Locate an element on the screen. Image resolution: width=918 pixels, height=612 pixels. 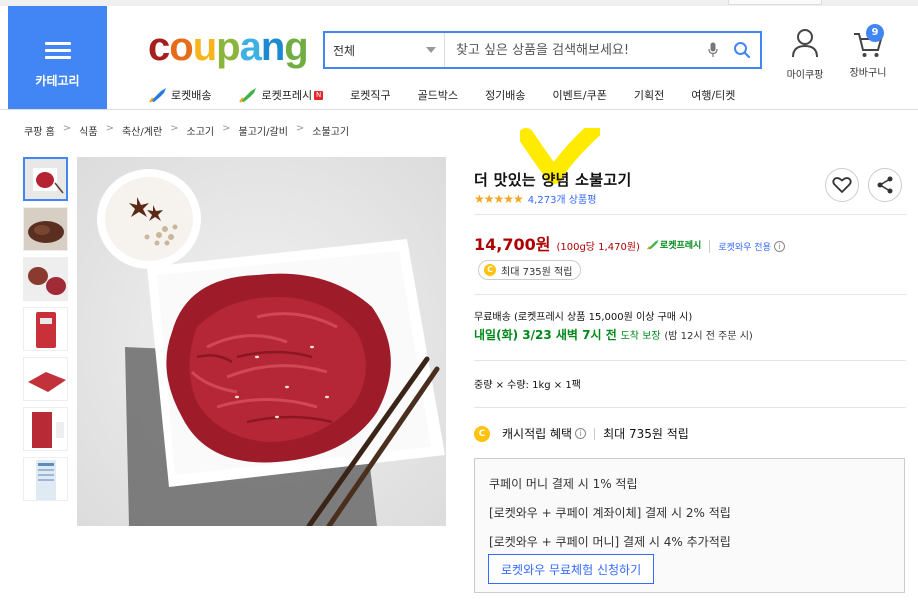
my-coupang-link: 마이쿠팡 is located at coordinates (805, 54).